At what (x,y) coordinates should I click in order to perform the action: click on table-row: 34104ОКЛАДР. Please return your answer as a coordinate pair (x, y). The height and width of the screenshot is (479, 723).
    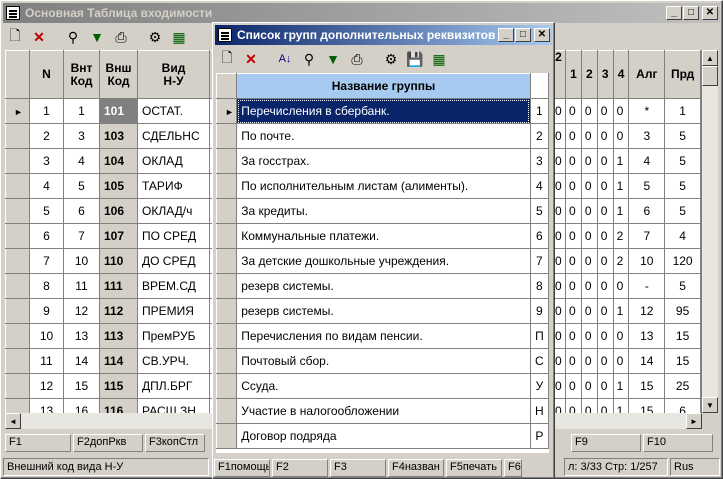
    Looking at the image, I should click on (116, 161).